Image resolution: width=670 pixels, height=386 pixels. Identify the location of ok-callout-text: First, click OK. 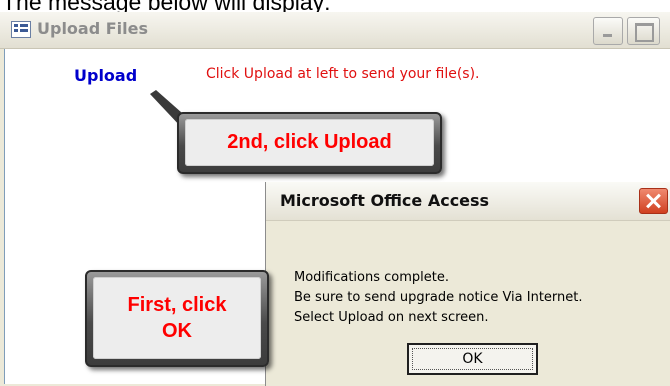
(177, 318).